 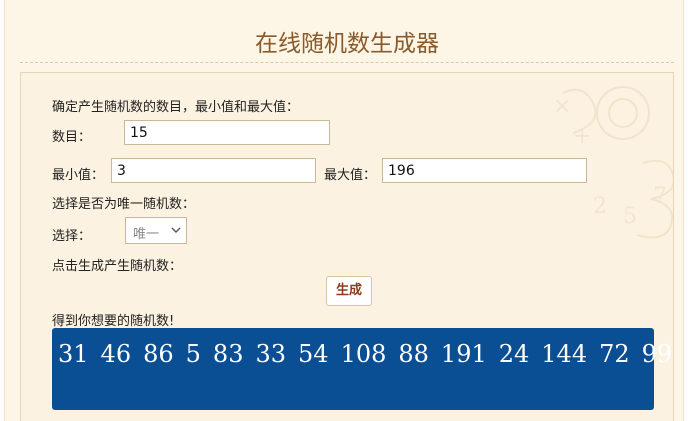 What do you see at coordinates (228, 354) in the screenshot?
I see `result-number: 83` at bounding box center [228, 354].